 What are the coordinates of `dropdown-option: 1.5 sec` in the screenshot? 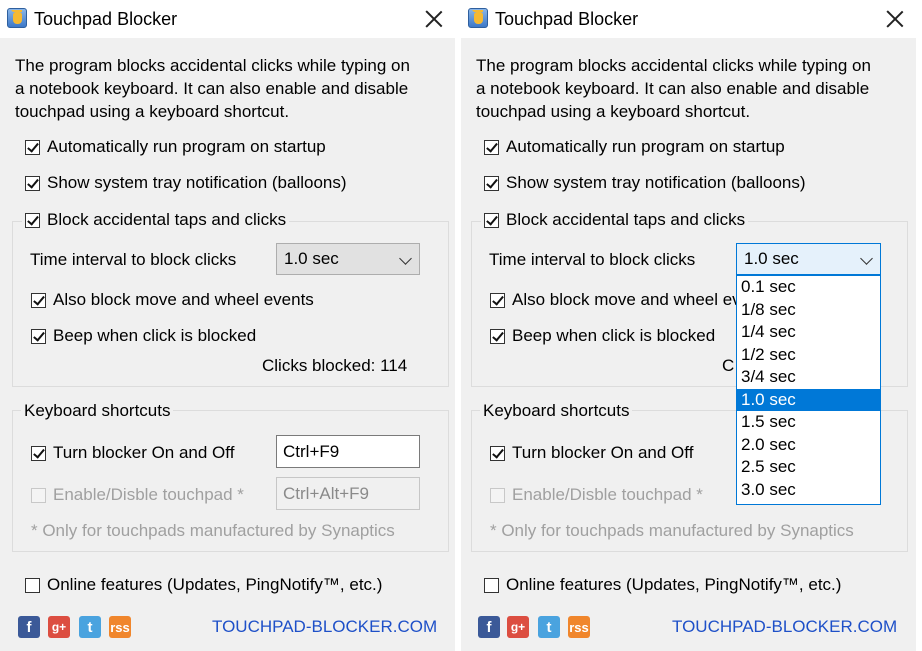 It's located at (808, 422).